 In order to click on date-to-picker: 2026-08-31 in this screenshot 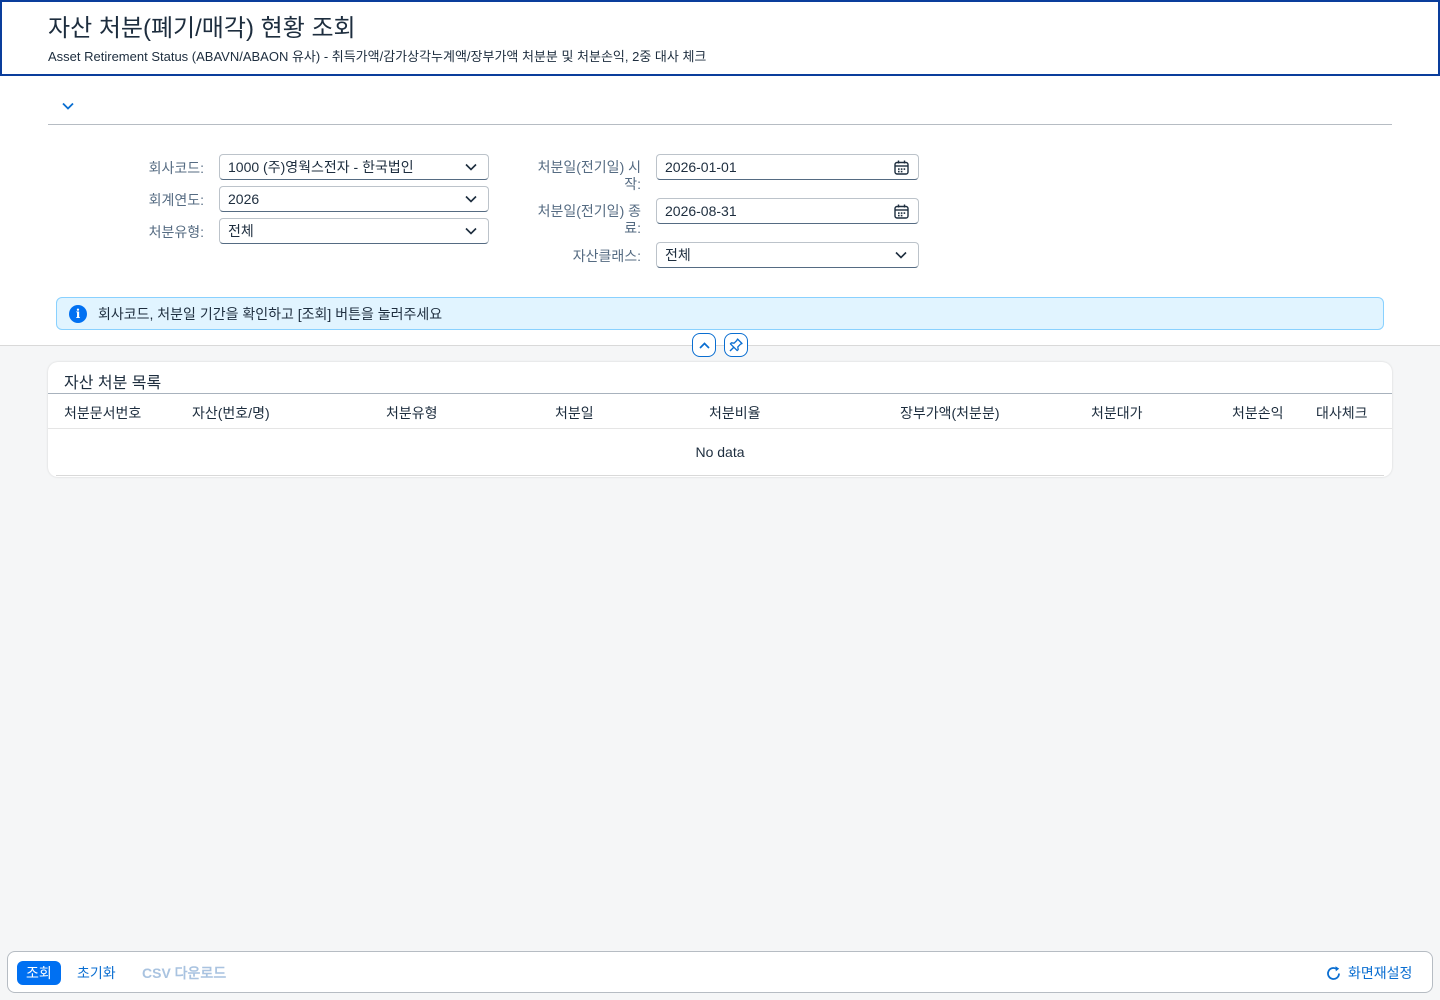, I will do `click(787, 211)`.